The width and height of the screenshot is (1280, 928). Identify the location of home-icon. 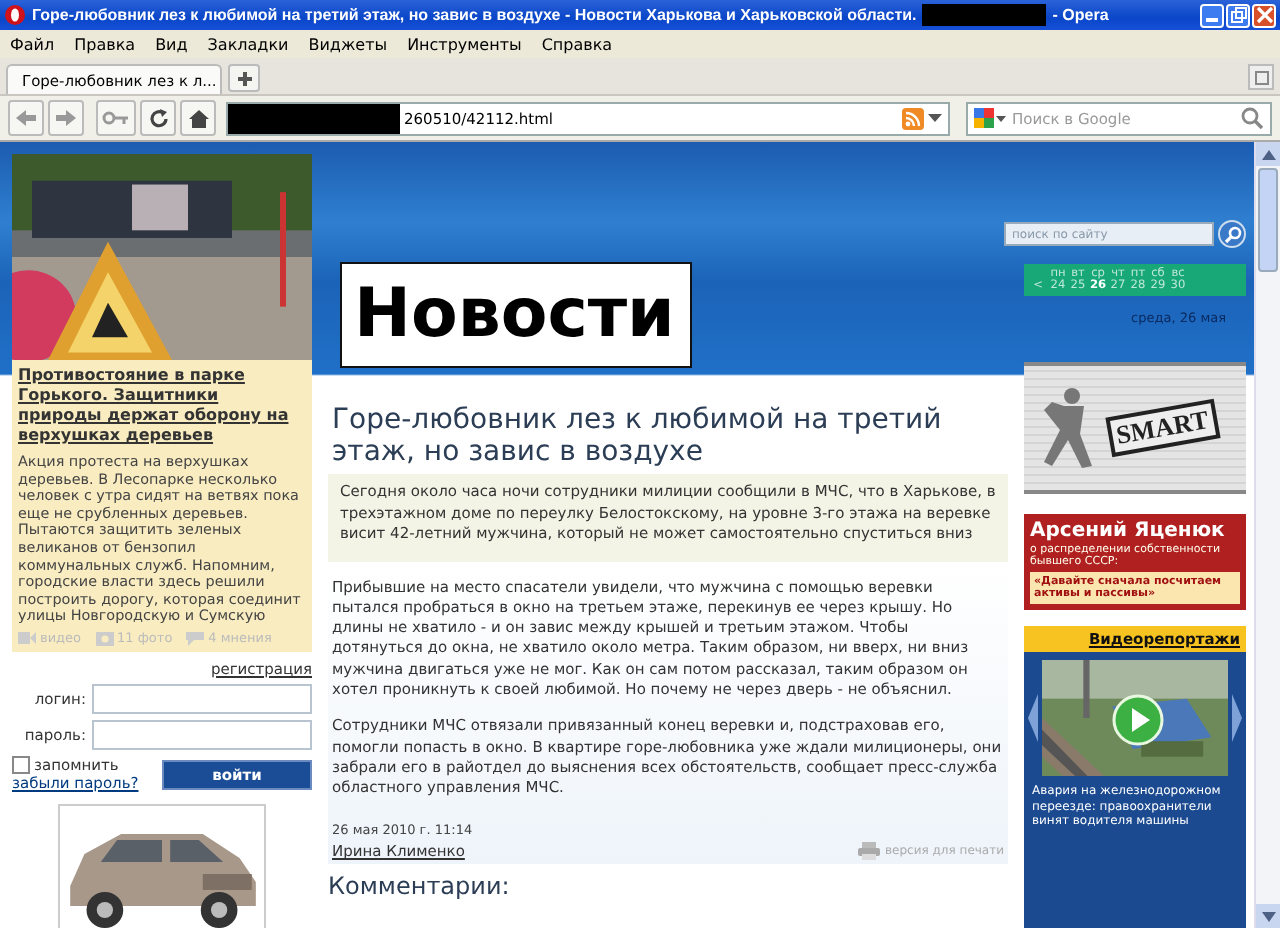
(198, 118).